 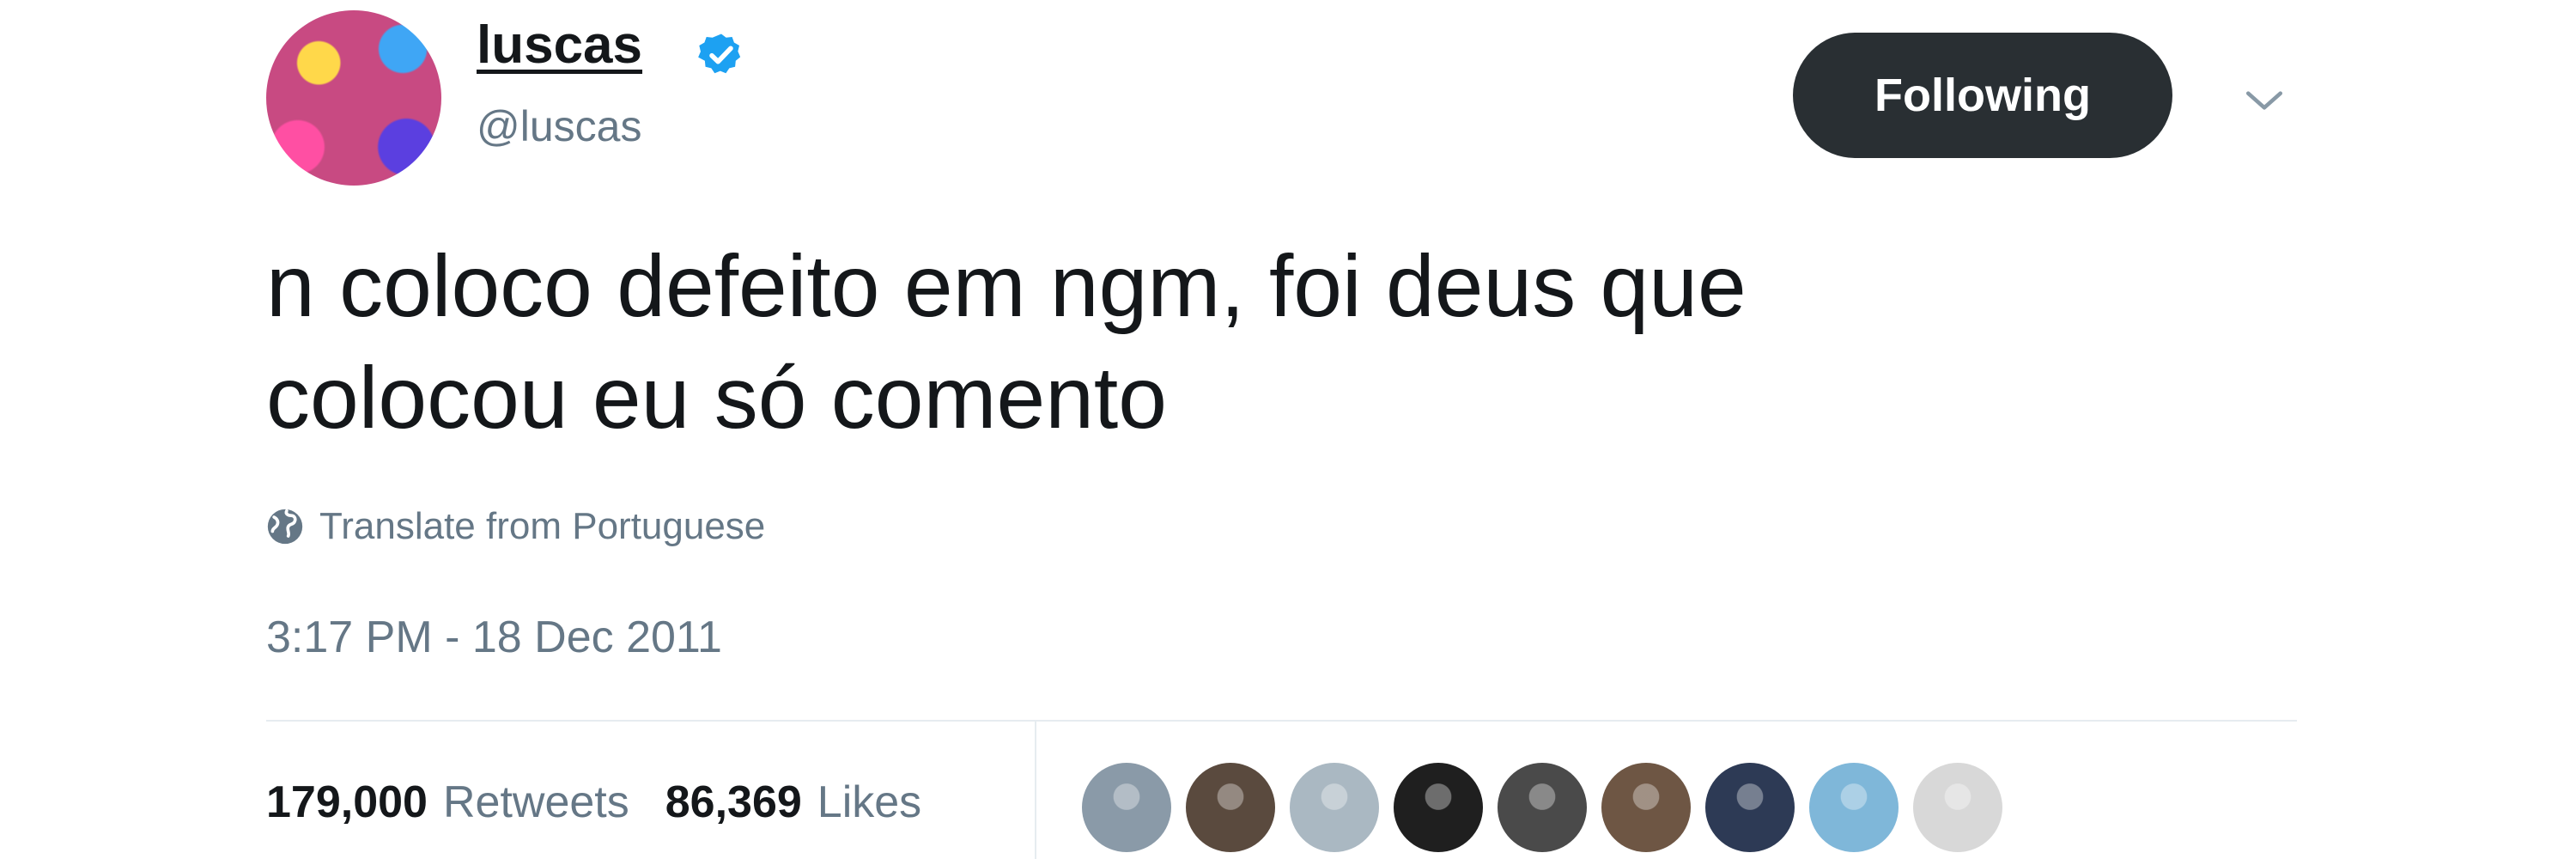 What do you see at coordinates (559, 45) in the screenshot?
I see `display-name: luscas` at bounding box center [559, 45].